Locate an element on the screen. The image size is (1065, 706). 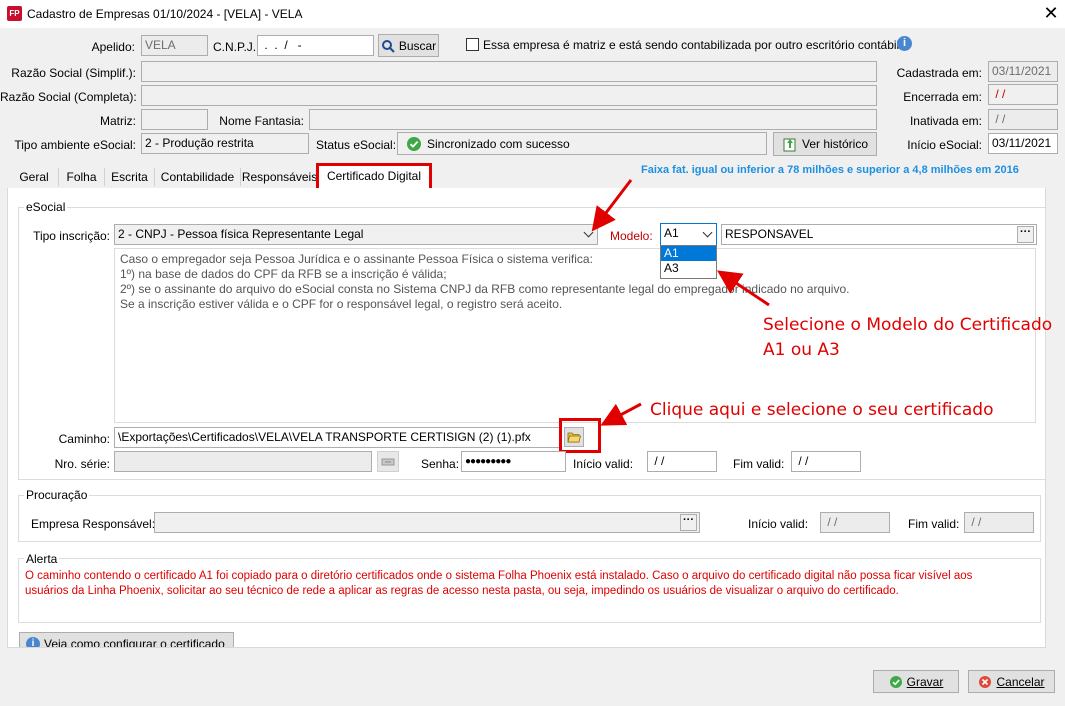
annotation-modelo-line2: A1 ou A3 is located at coordinates (801, 350).